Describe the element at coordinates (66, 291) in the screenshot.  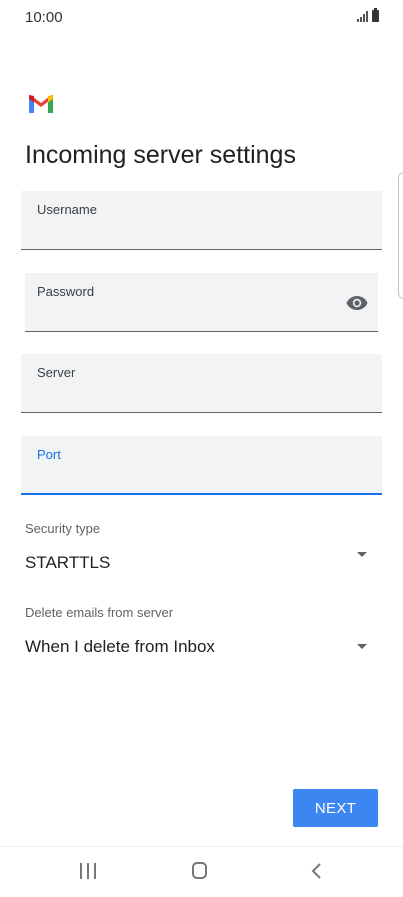
I see `password-label: Password` at that location.